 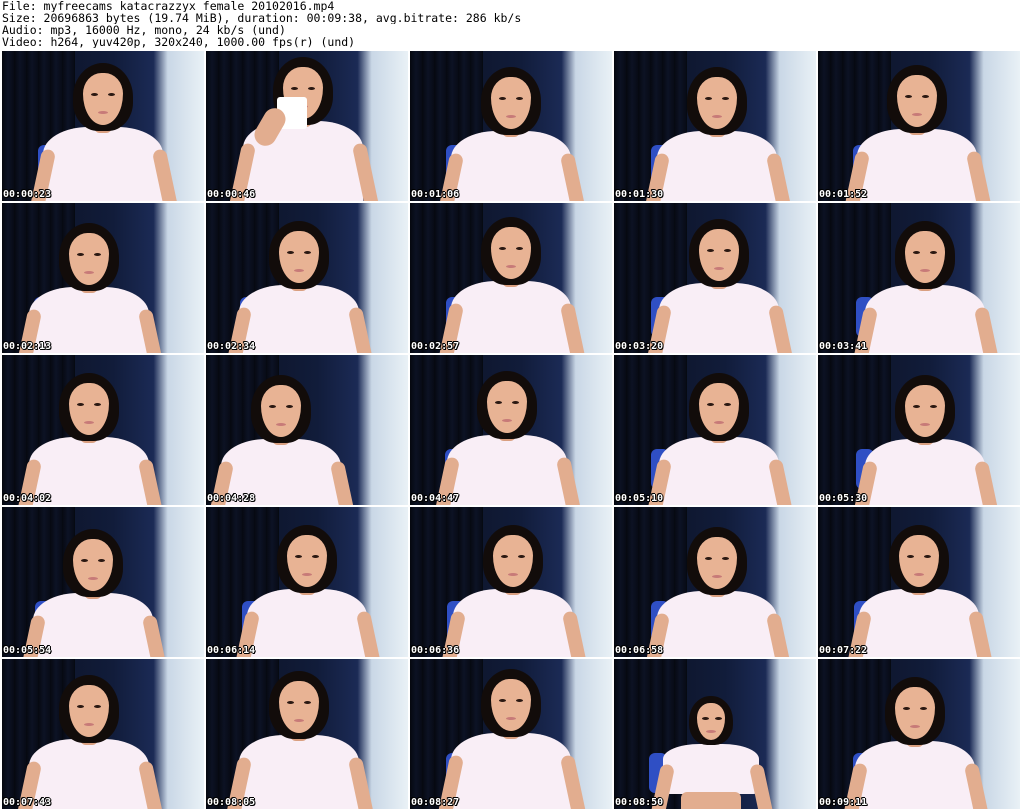 What do you see at coordinates (27, 802) in the screenshot?
I see `frame-timestamp: 00:07:43` at bounding box center [27, 802].